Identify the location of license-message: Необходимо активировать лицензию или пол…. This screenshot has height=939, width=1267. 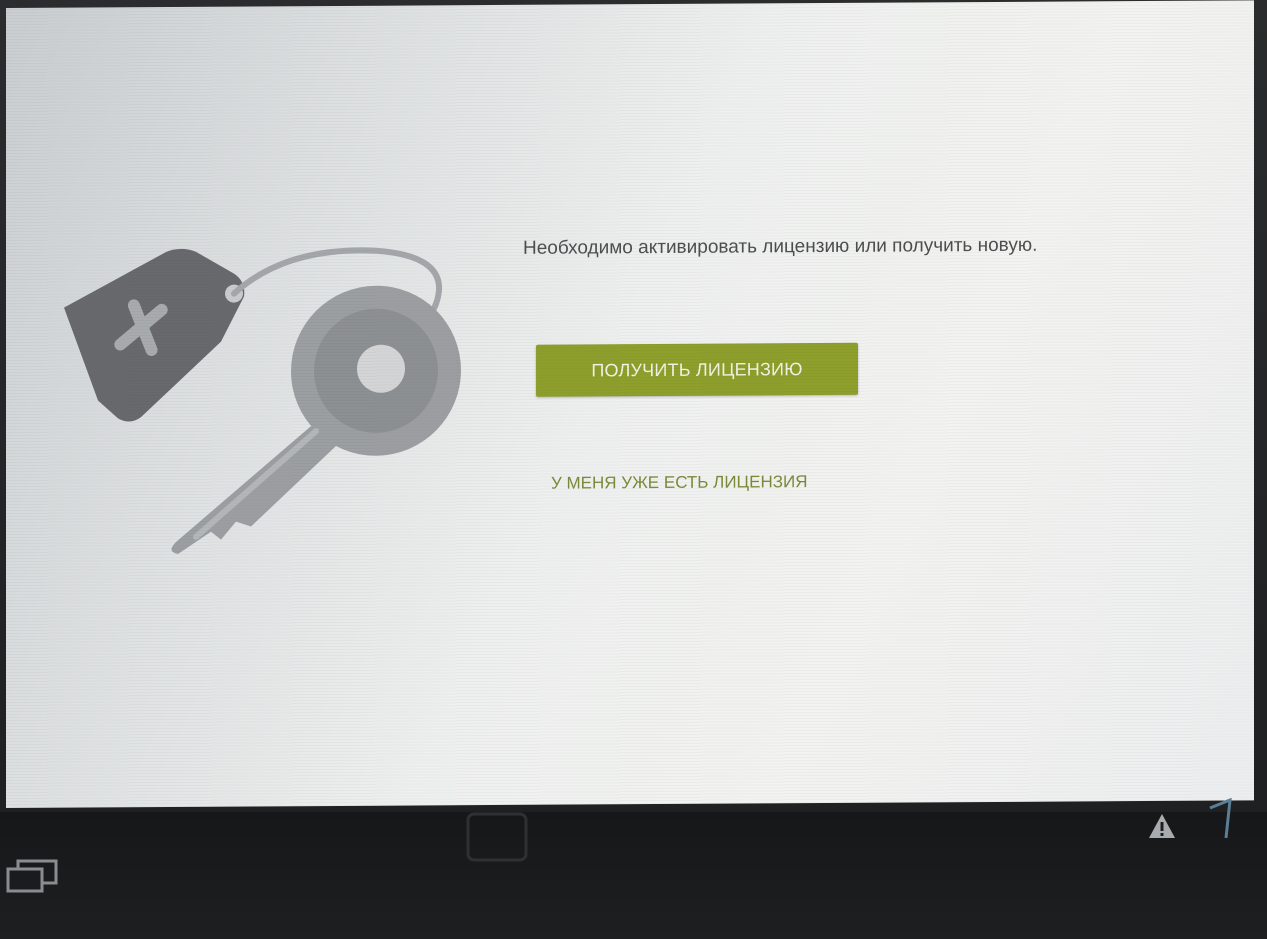
(780, 246).